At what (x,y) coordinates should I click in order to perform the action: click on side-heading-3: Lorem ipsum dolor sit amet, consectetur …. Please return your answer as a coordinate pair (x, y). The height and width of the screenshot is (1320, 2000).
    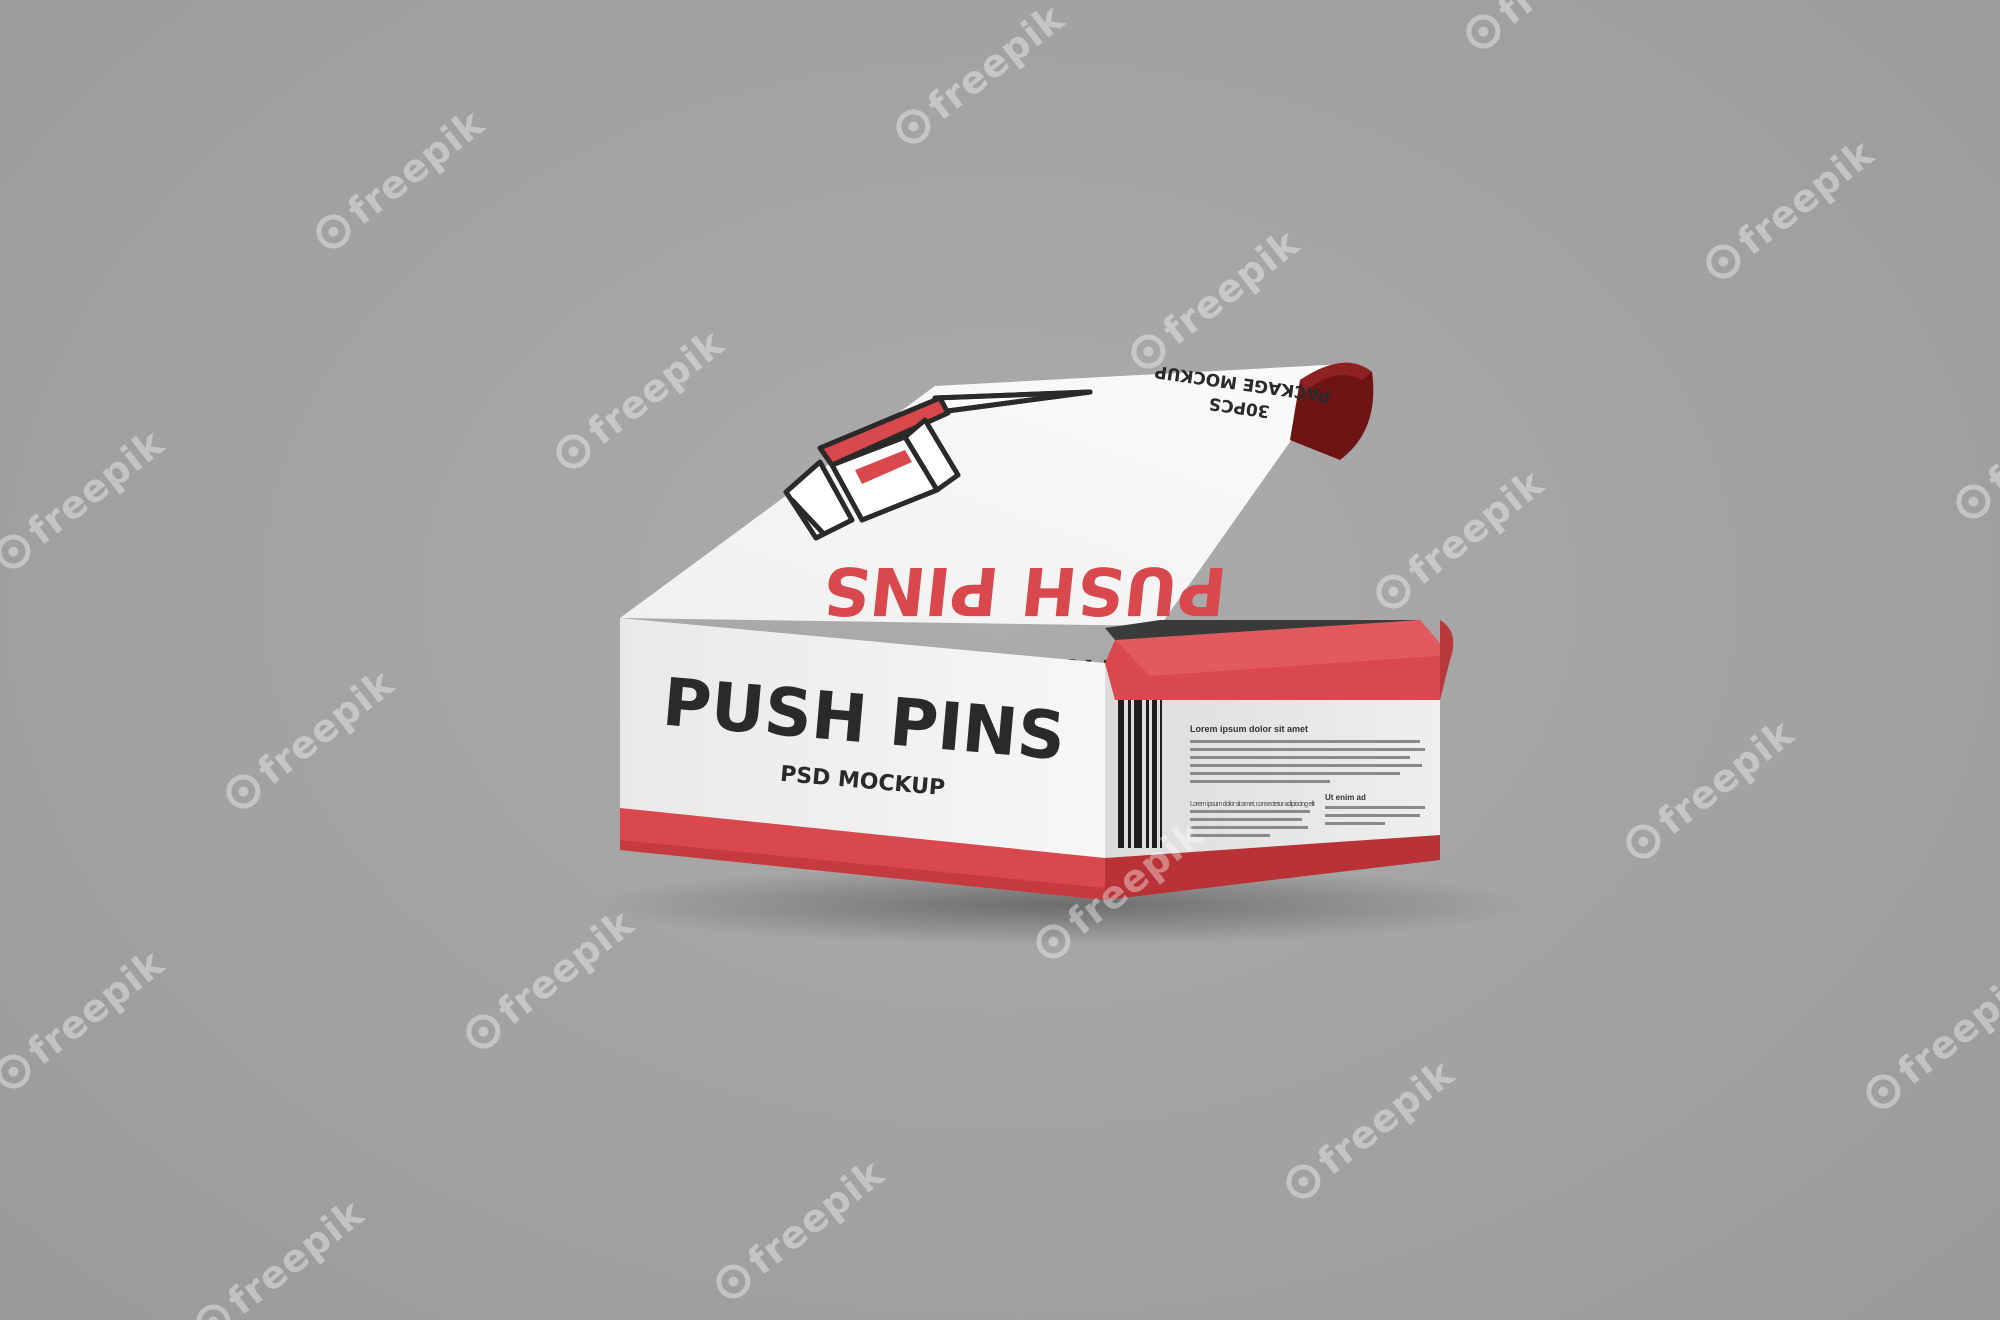
    Looking at the image, I should click on (1252, 804).